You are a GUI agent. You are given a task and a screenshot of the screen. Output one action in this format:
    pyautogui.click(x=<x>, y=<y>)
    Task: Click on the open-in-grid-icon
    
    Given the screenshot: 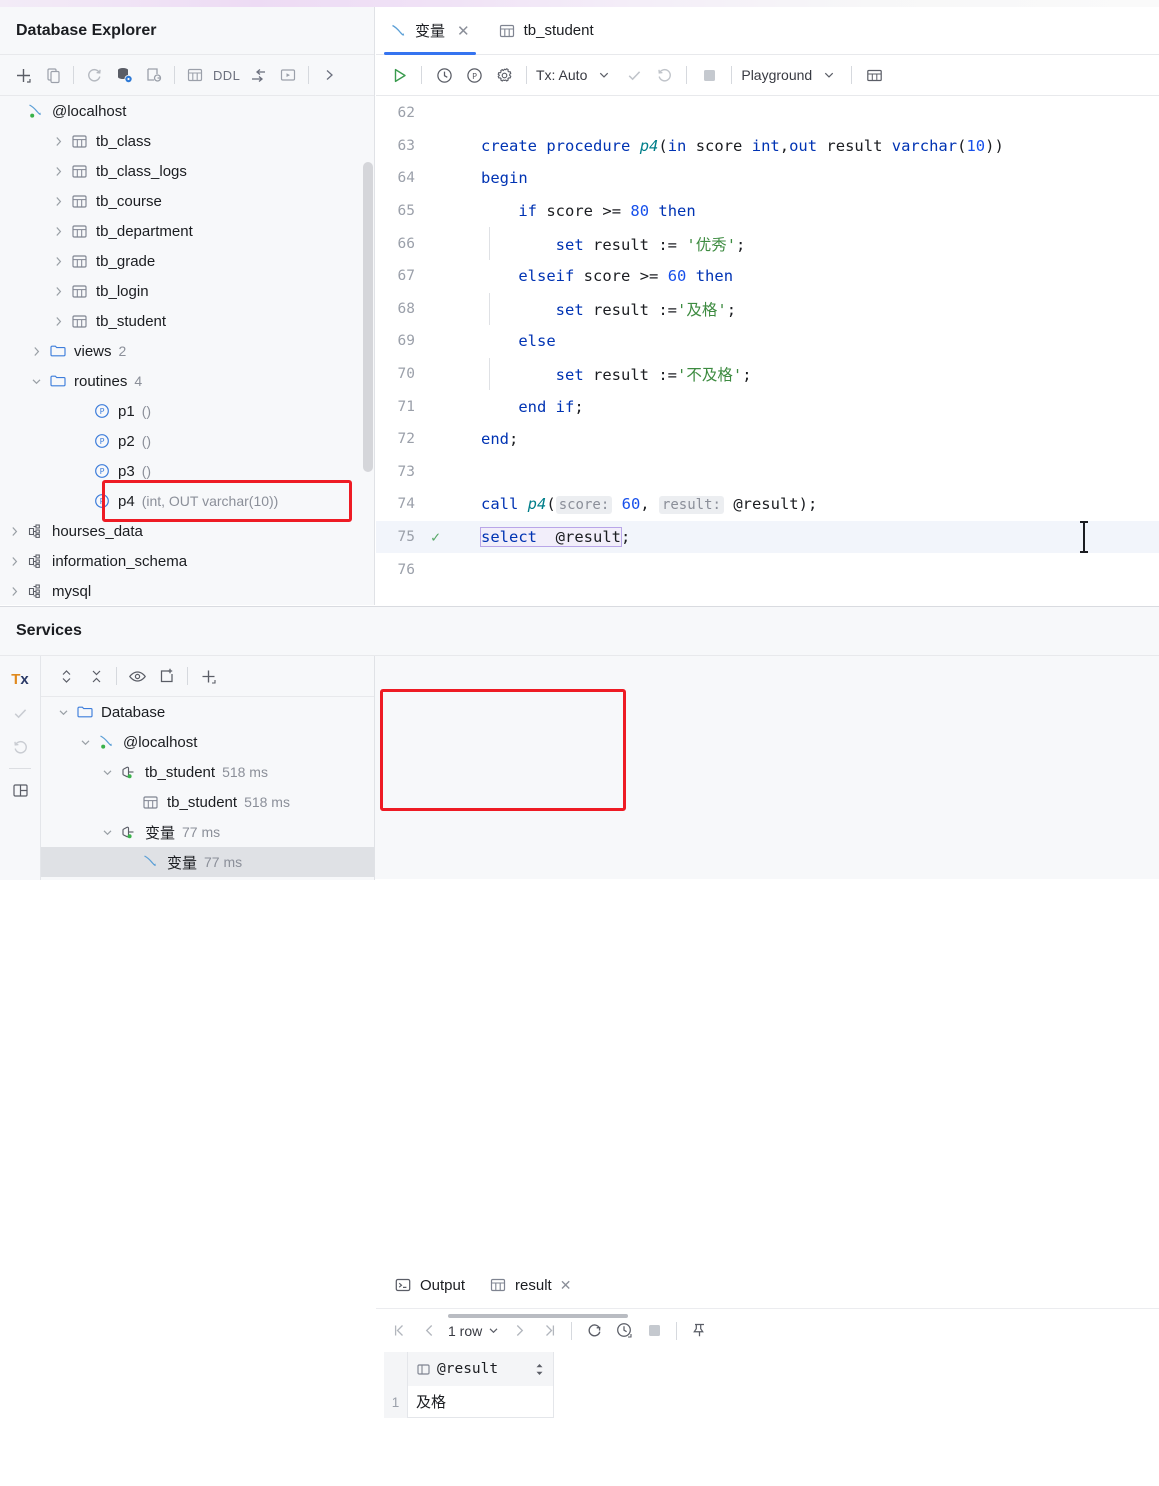 What is the action you would take?
    pyautogui.click(x=874, y=75)
    